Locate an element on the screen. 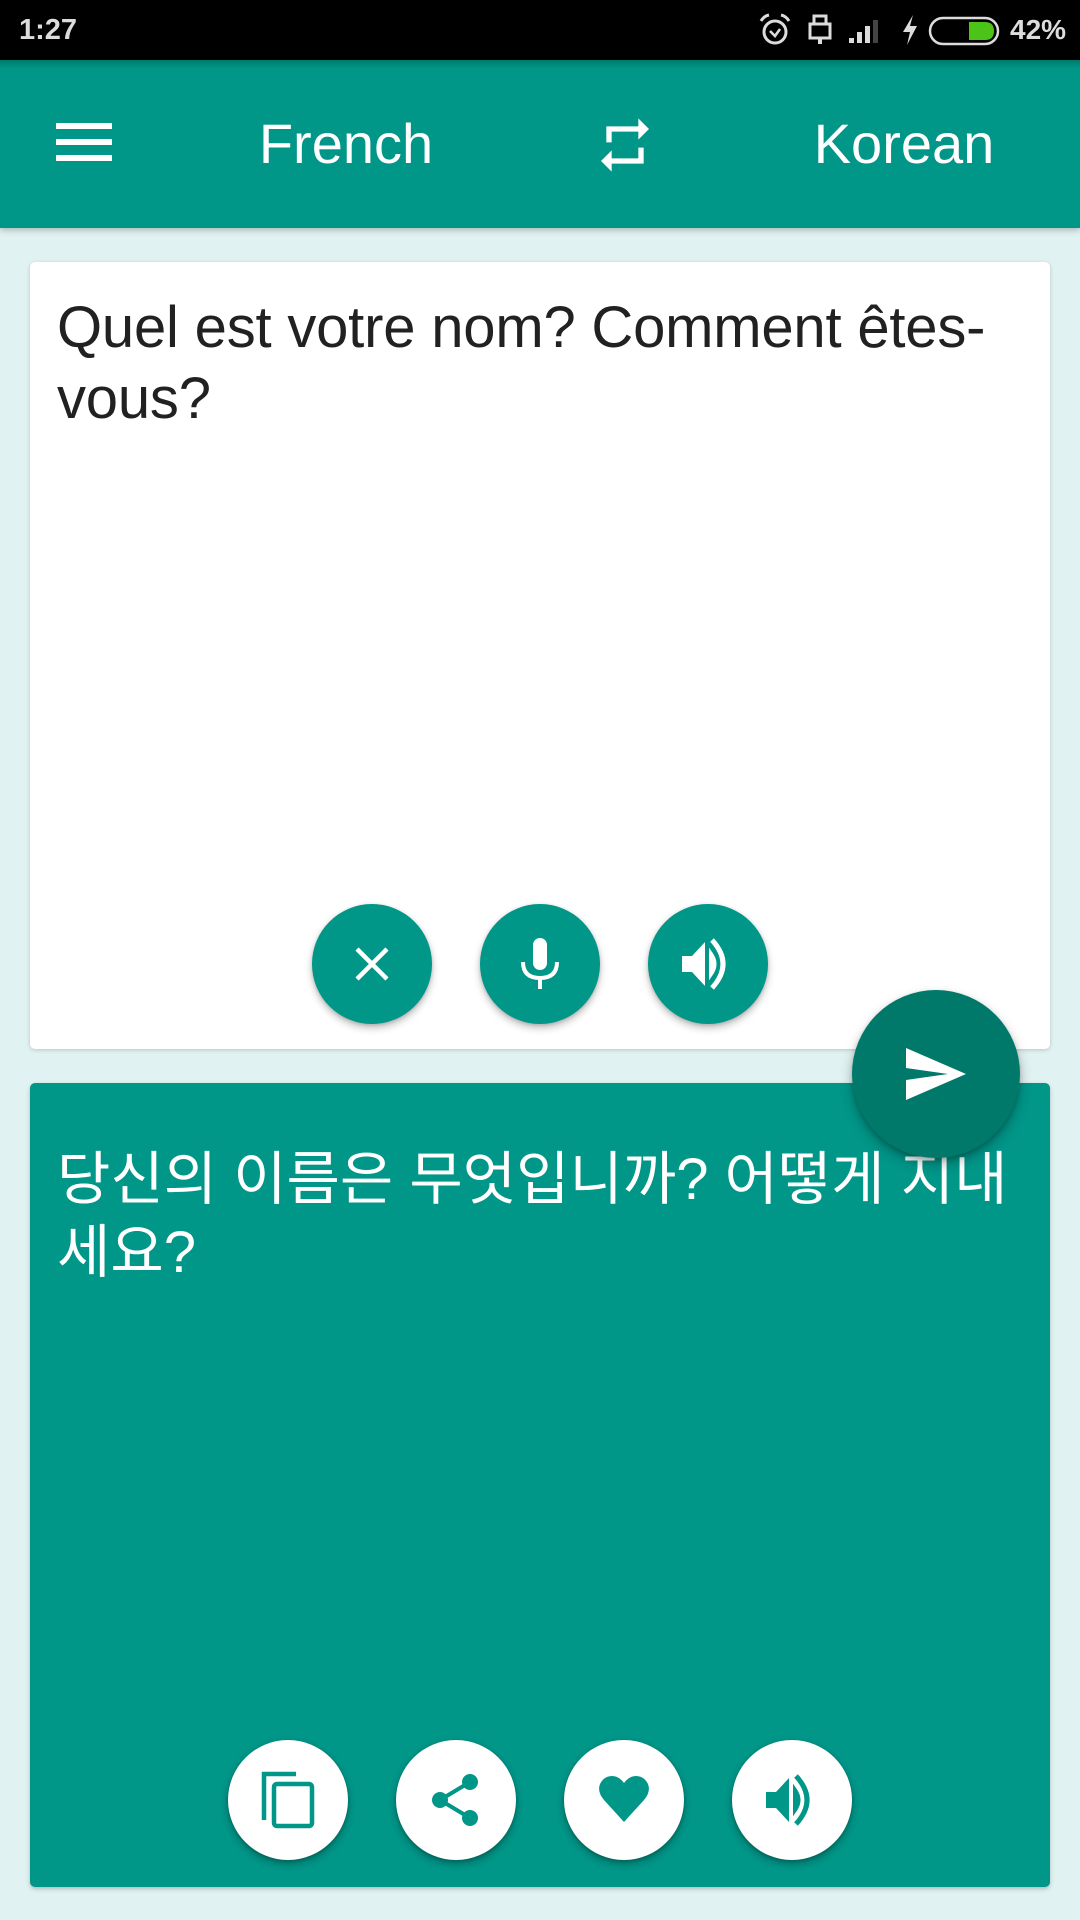 The height and width of the screenshot is (1920, 1080). translate-button is located at coordinates (936, 1074).